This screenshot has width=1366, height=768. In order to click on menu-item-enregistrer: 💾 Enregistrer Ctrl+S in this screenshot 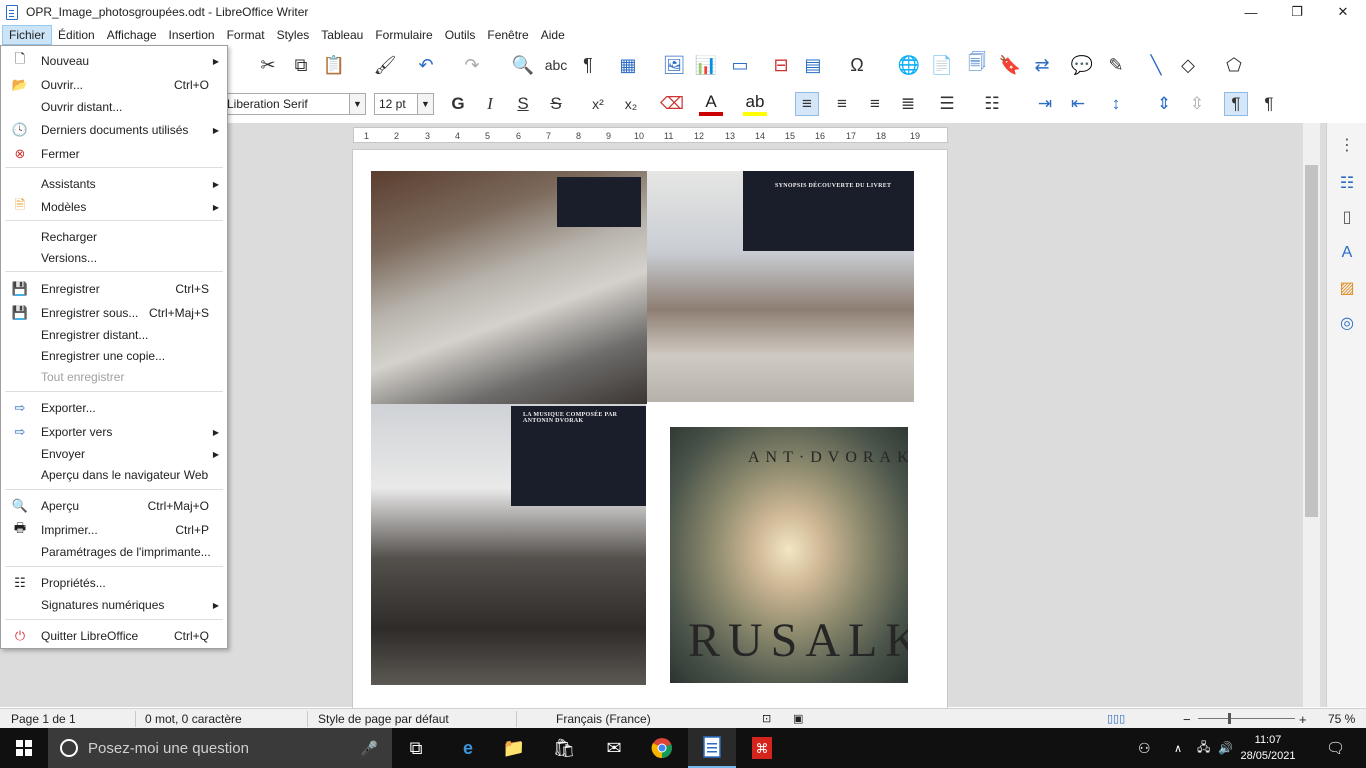, I will do `click(114, 289)`.